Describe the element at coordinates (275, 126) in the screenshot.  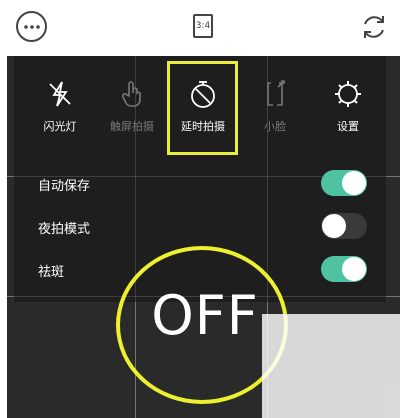
I see `small-face-label: 小脸` at that location.